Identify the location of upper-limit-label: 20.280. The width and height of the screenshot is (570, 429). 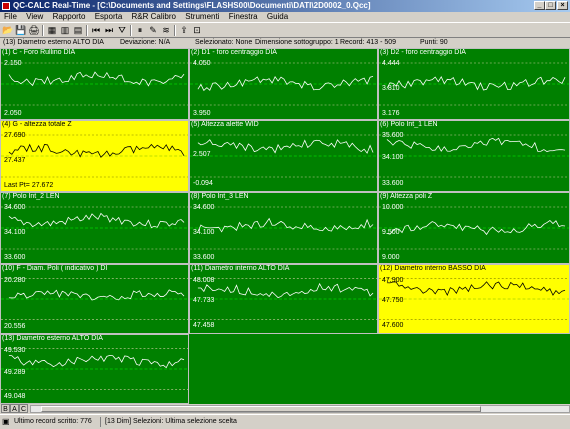
(15, 280).